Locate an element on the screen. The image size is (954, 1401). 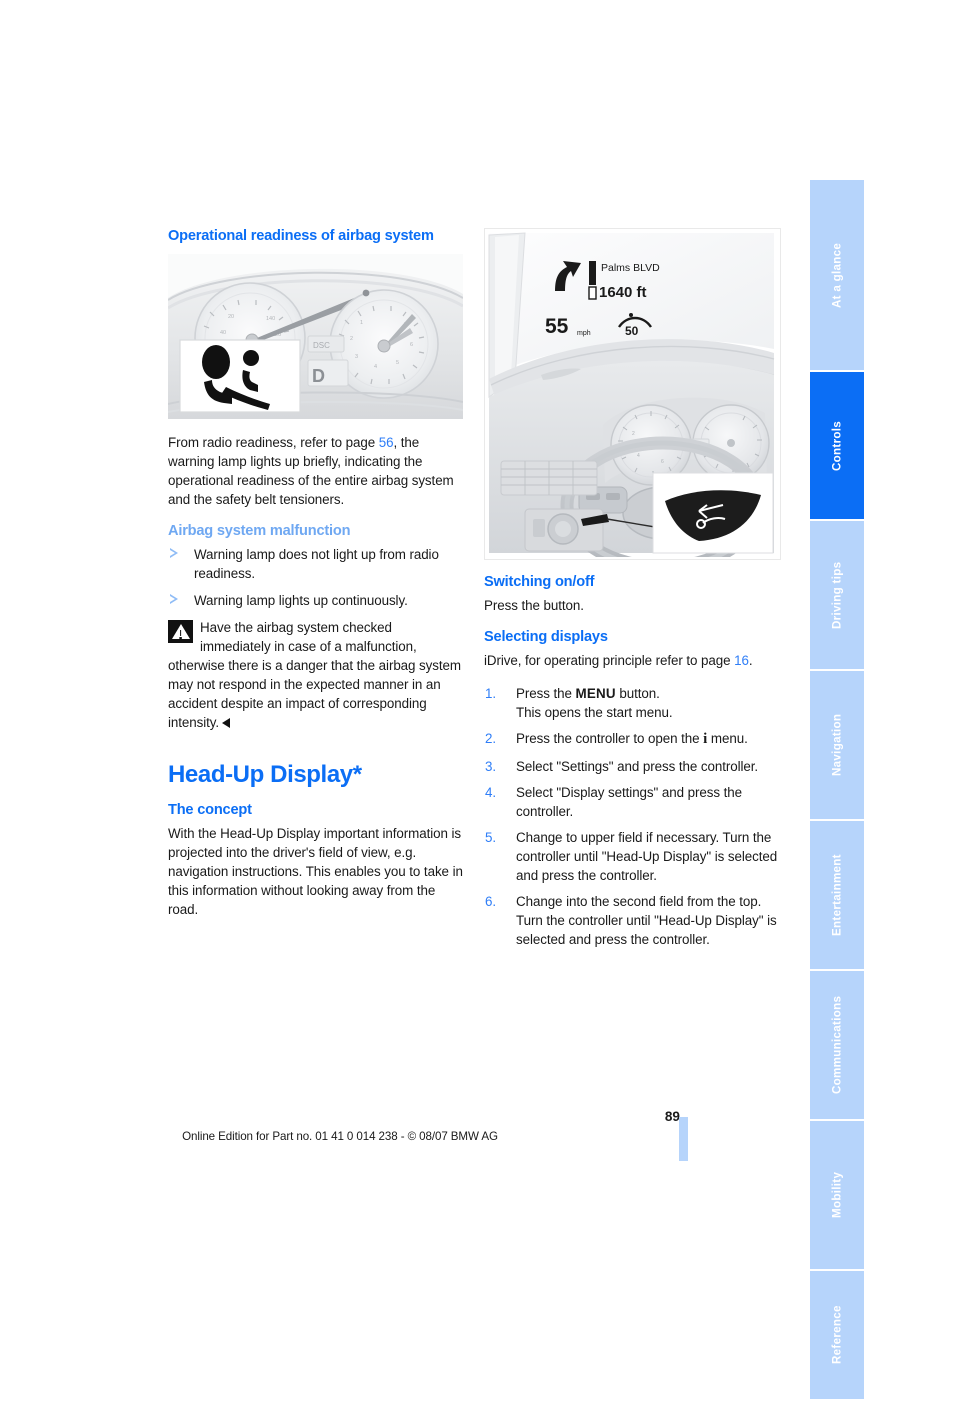
tab-label: Navigation is located at coordinates (837, 745).